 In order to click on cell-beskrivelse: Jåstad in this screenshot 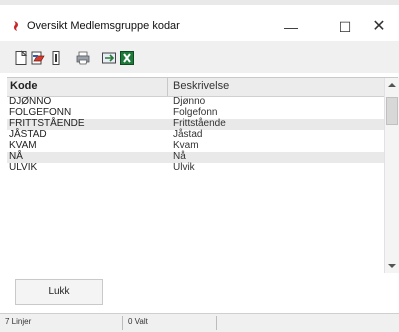, I will do `click(188, 134)`.